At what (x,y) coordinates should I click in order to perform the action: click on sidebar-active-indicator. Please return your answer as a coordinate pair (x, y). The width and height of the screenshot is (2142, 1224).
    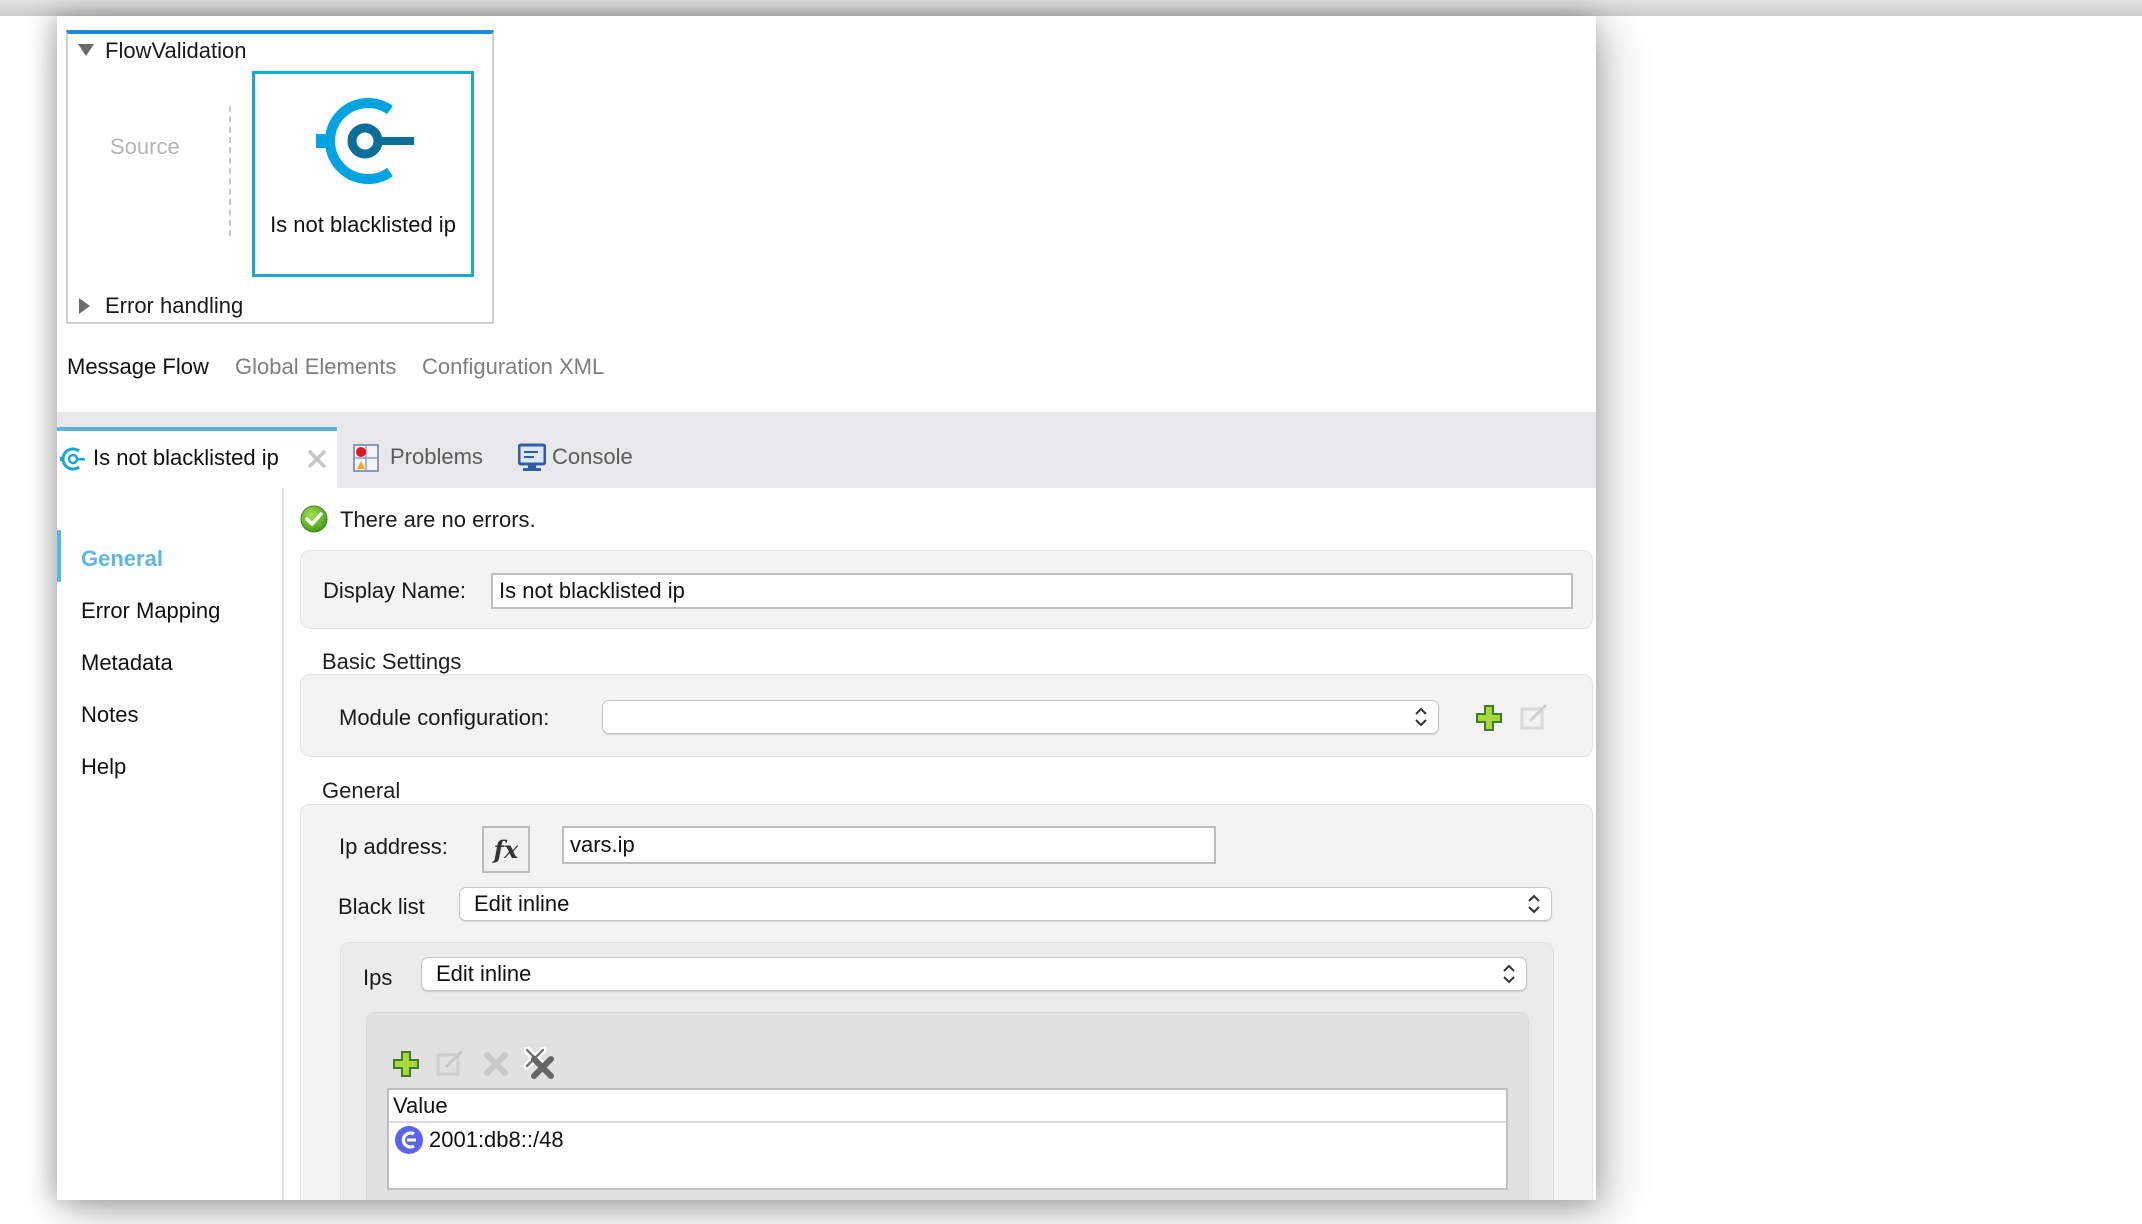
    Looking at the image, I should click on (59, 556).